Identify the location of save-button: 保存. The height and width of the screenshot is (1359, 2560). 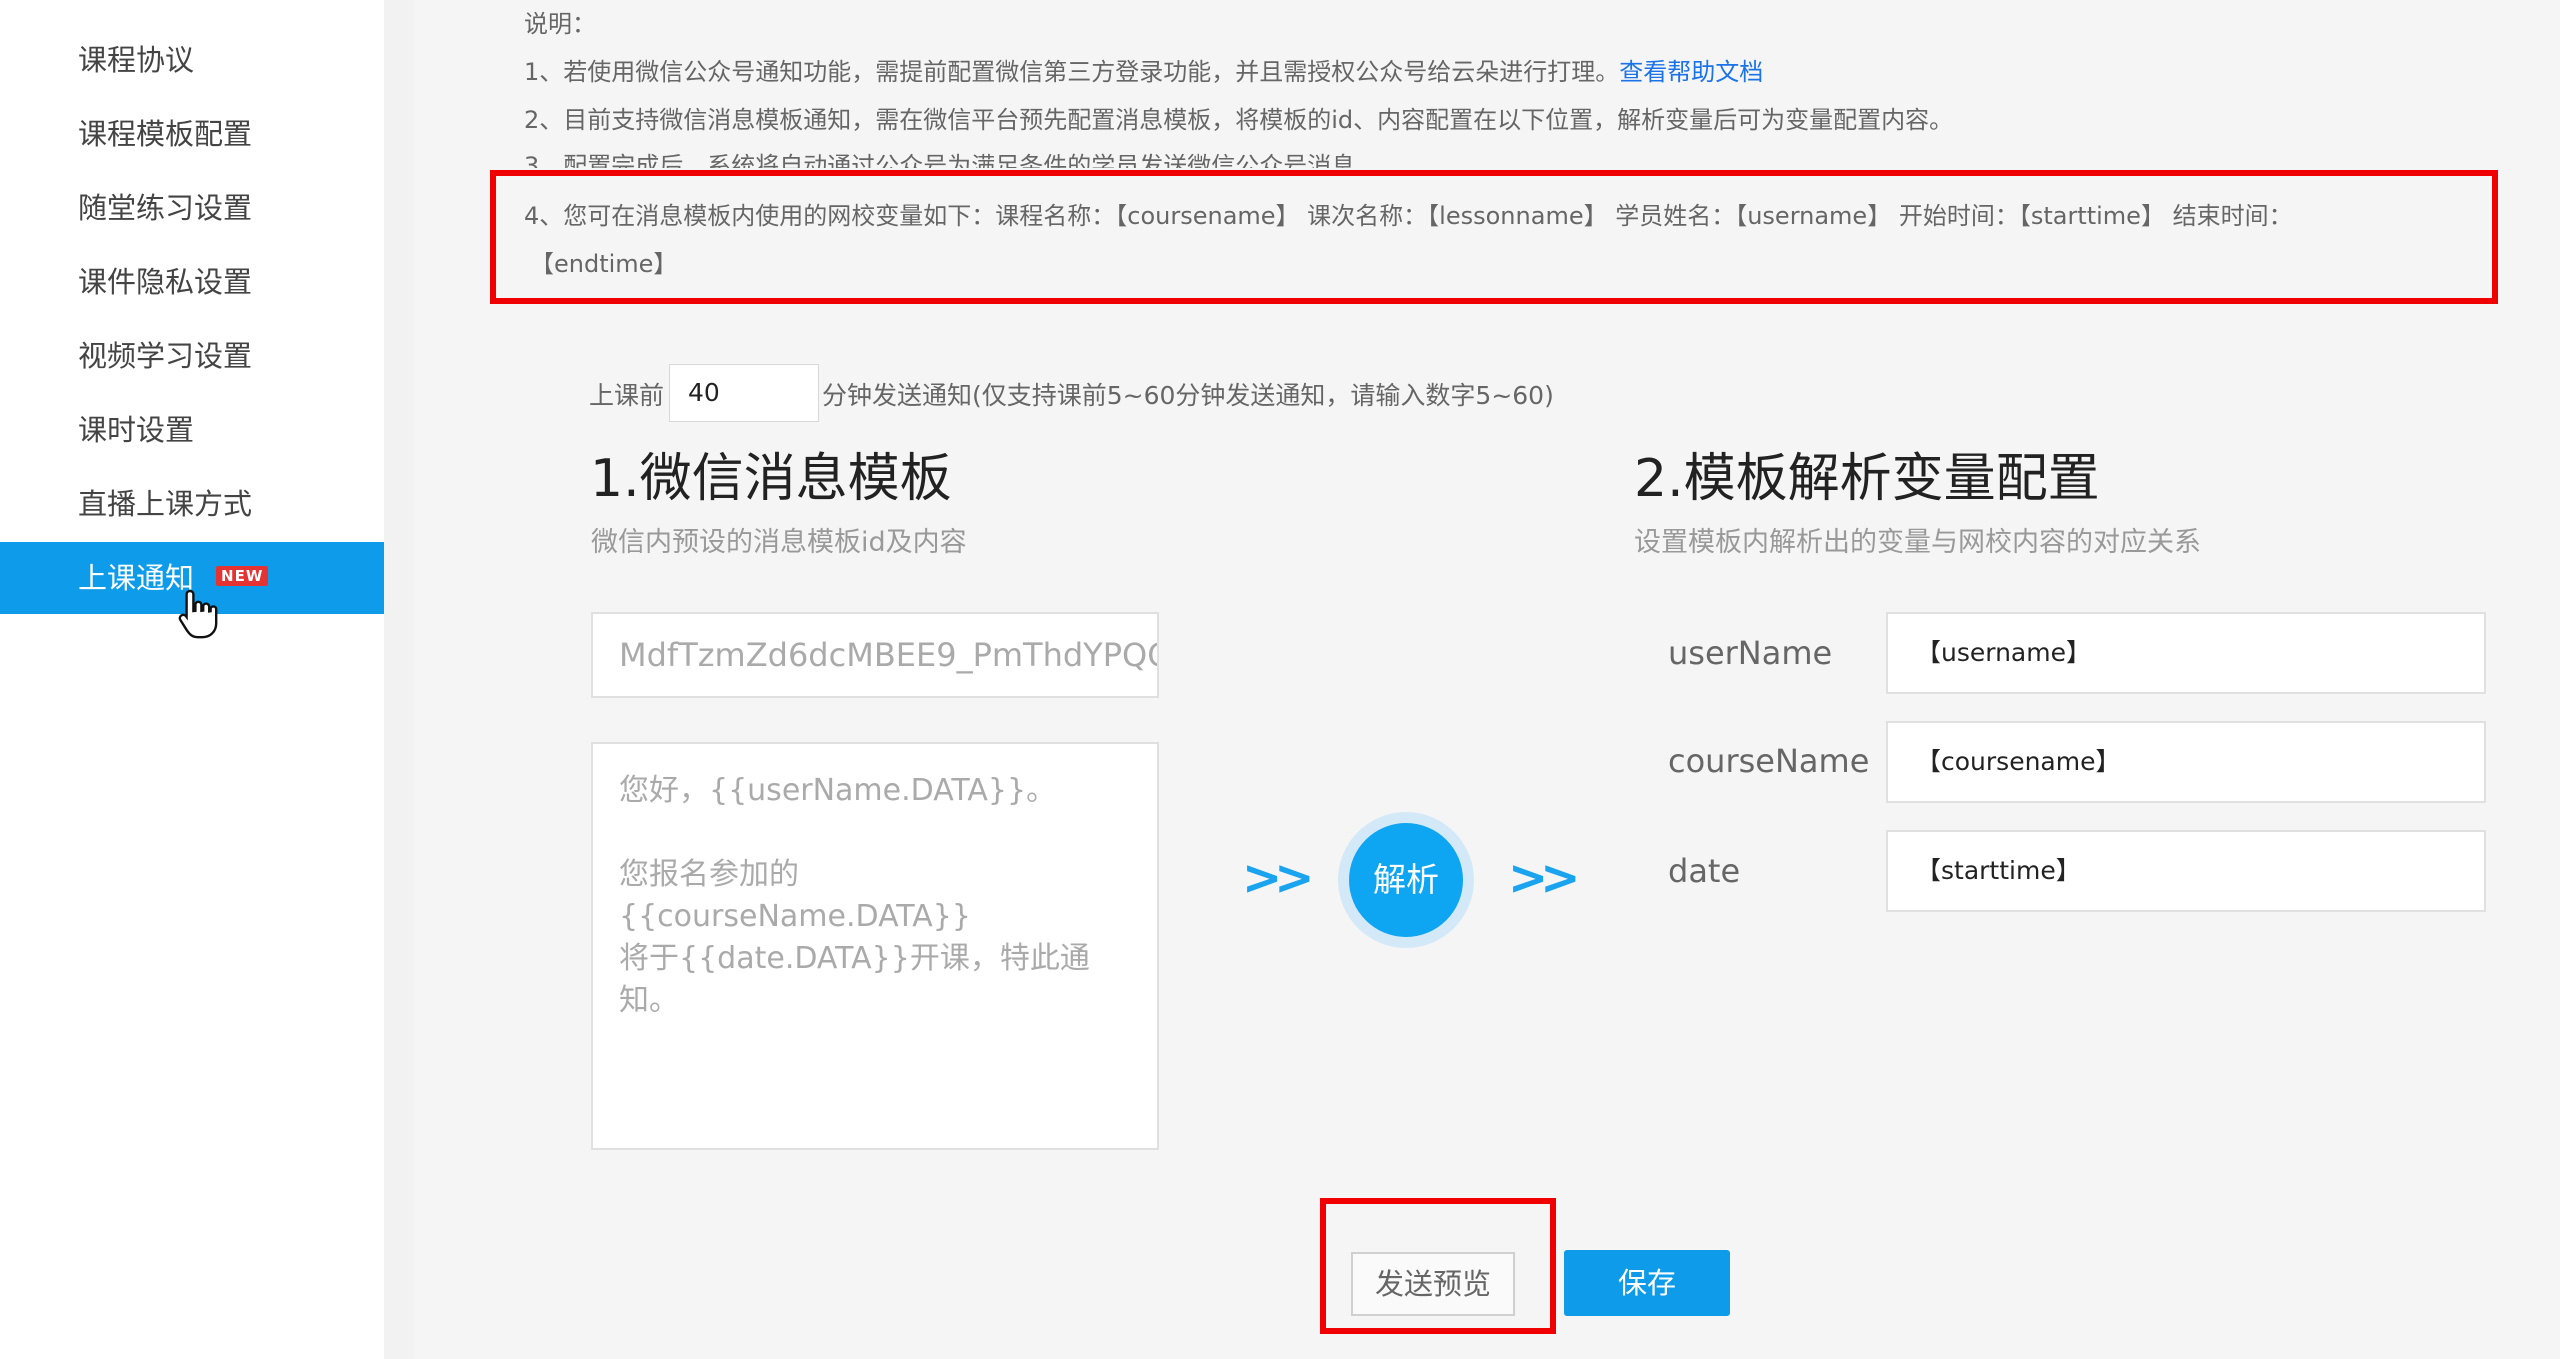
(1647, 1283).